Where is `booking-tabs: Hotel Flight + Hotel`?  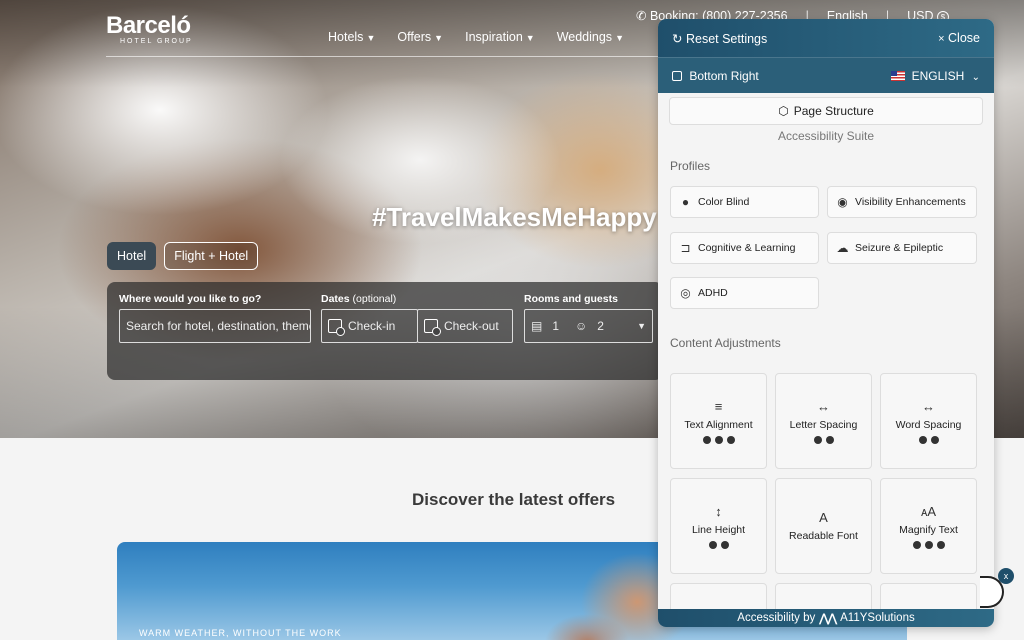 booking-tabs: Hotel Flight + Hotel is located at coordinates (183, 256).